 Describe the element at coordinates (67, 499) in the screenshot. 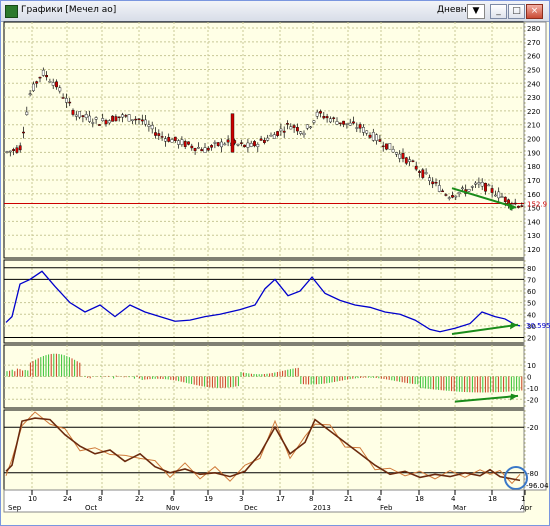

I see `x-day-label: 24` at that location.